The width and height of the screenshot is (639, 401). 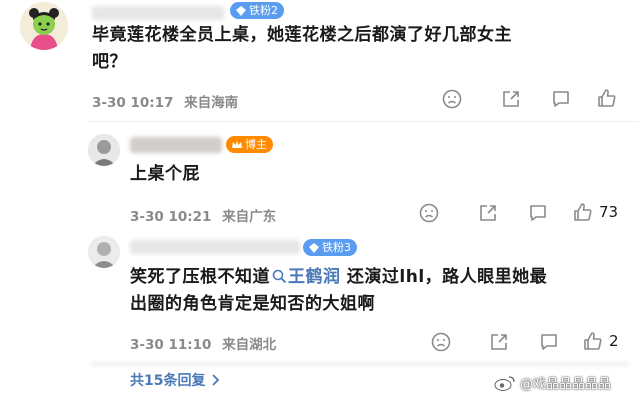 What do you see at coordinates (171, 217) in the screenshot?
I see `timestamp: 3-30 10:21` at bounding box center [171, 217].